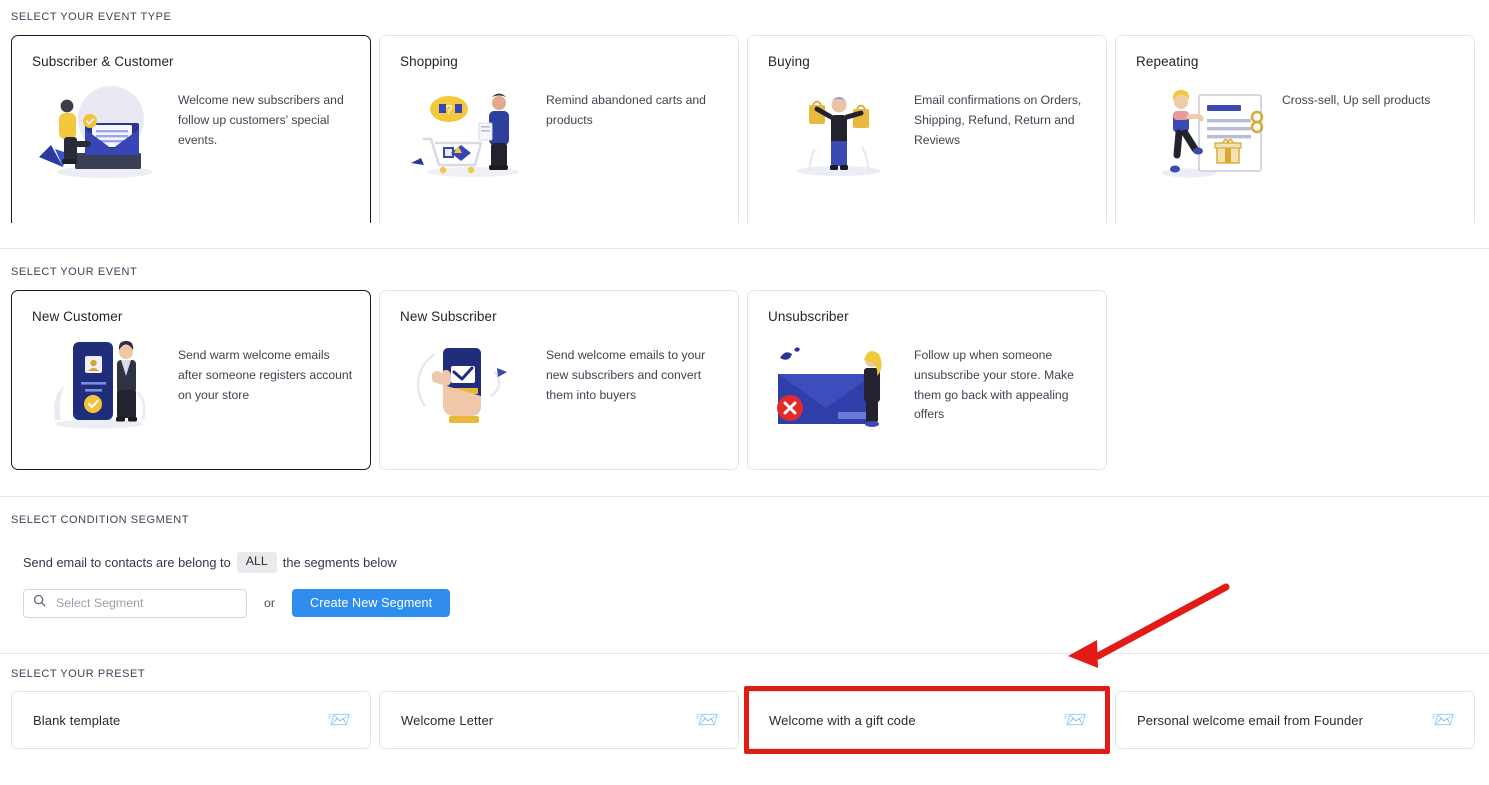  Describe the element at coordinates (145, 603) in the screenshot. I see `segment-search-input` at that location.